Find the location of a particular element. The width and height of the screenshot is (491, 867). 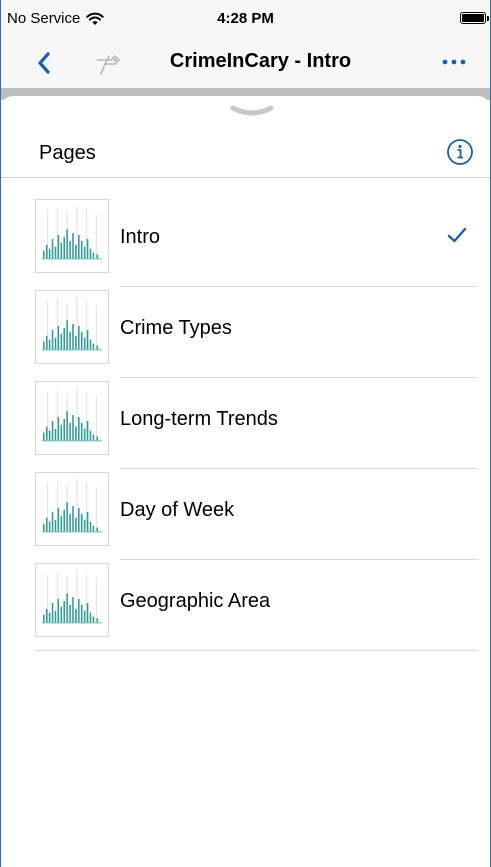

info-circle-icon is located at coordinates (460, 152).